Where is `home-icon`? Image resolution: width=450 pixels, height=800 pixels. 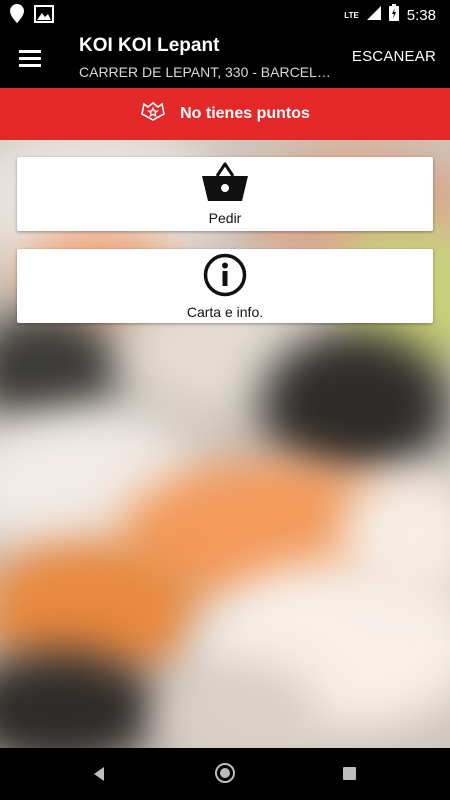 home-icon is located at coordinates (225, 773).